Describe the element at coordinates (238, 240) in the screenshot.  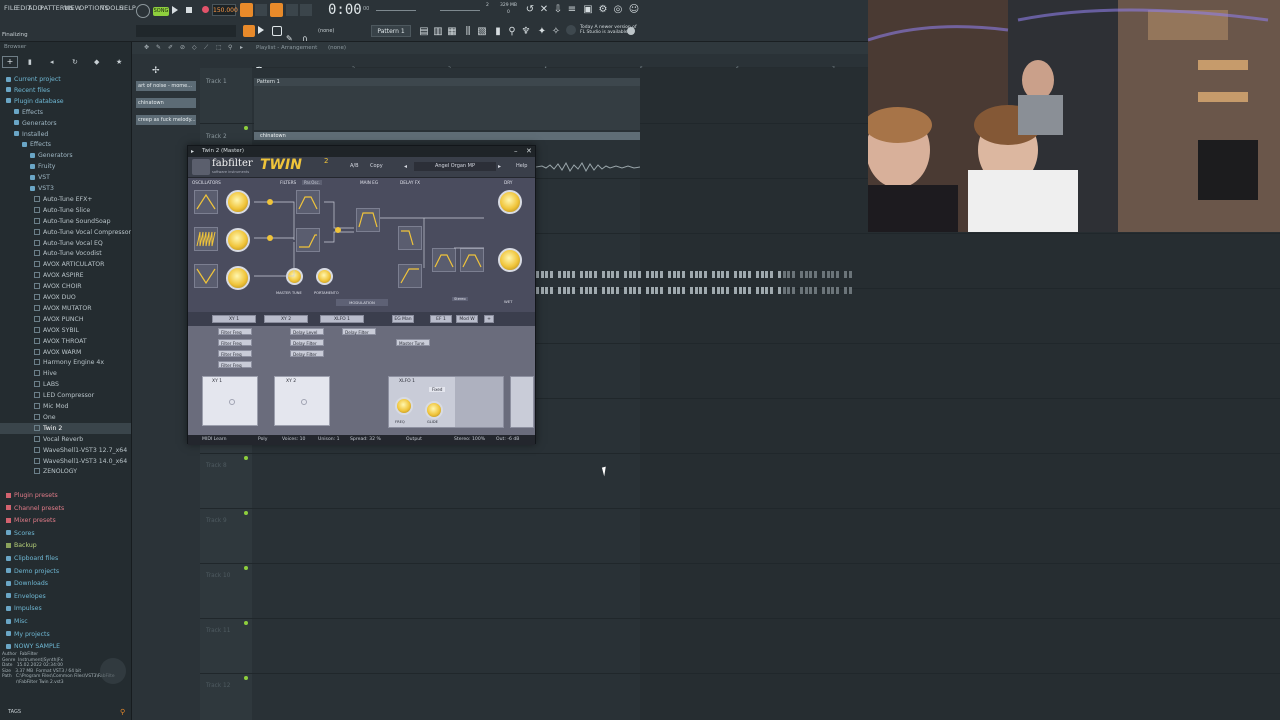
I see `osc2-level-knob` at that location.